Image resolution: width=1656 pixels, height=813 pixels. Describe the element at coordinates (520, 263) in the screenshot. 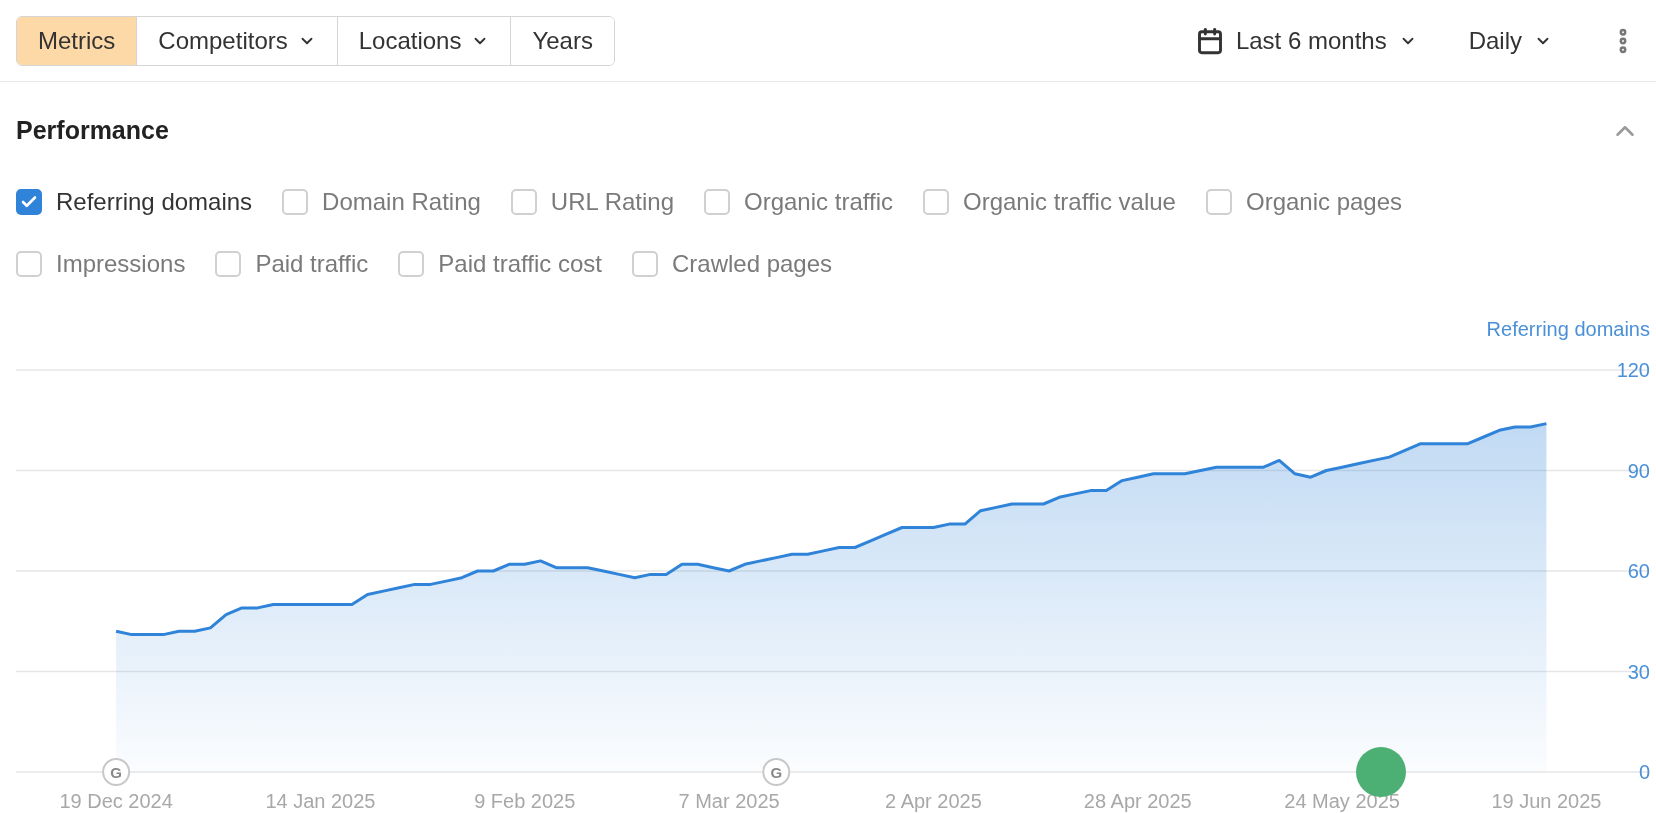

I see `checkbox-label: Paid traffic cost` at that location.